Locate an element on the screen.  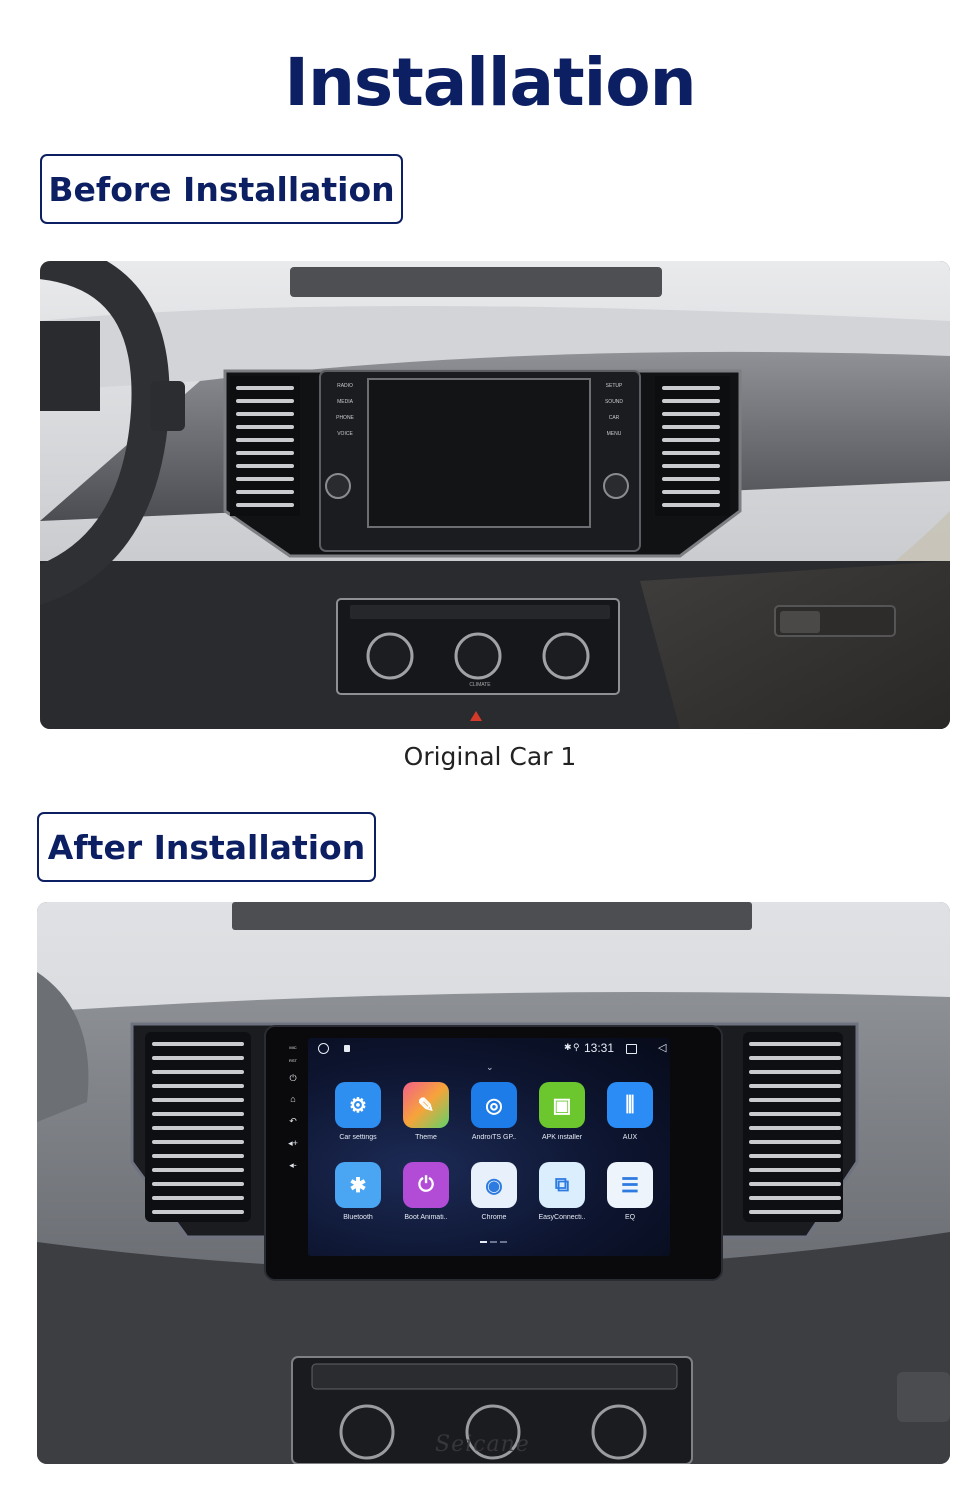
theme-brush-icon: ✎ is located at coordinates (426, 1105).